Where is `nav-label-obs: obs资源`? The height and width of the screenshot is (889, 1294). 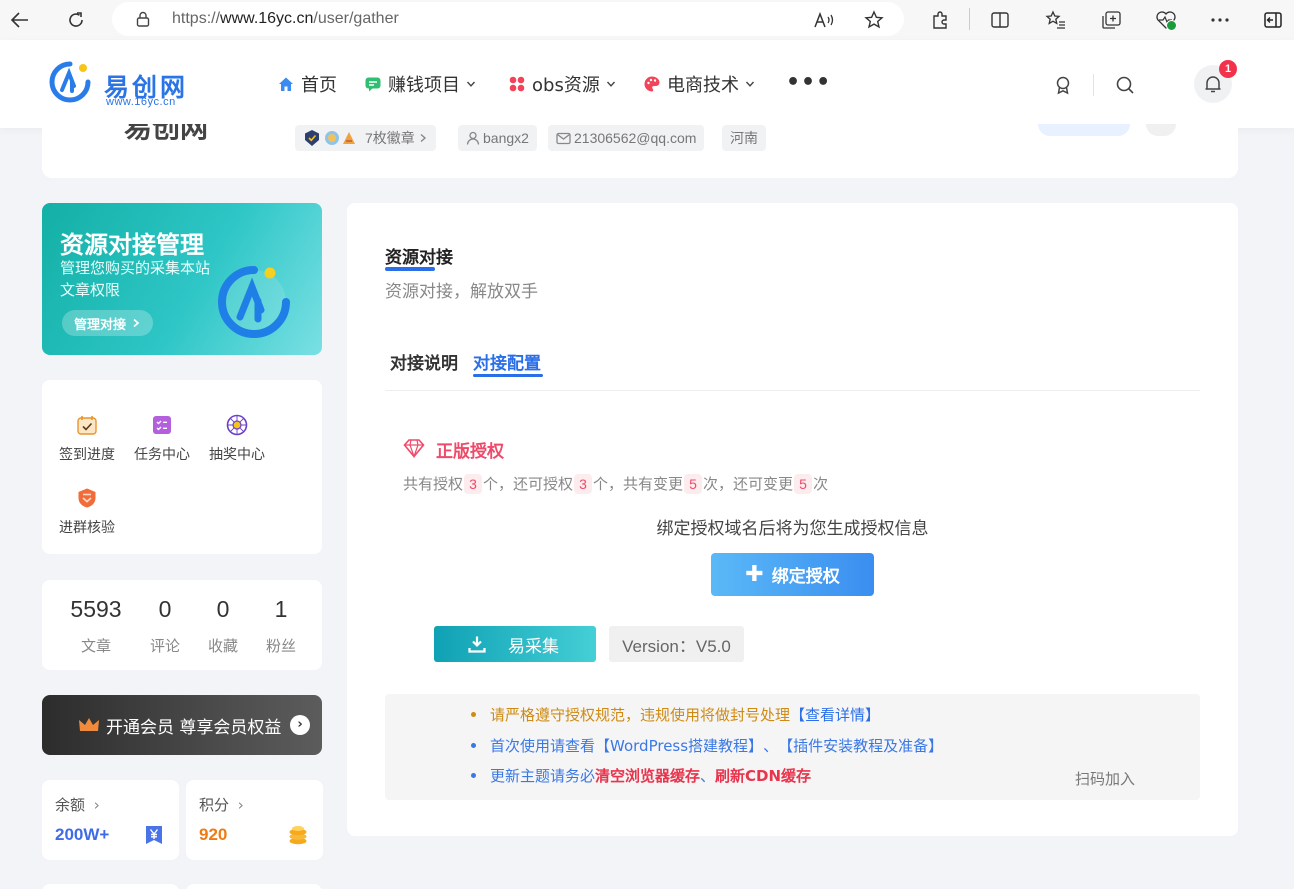 nav-label-obs: obs资源 is located at coordinates (566, 85).